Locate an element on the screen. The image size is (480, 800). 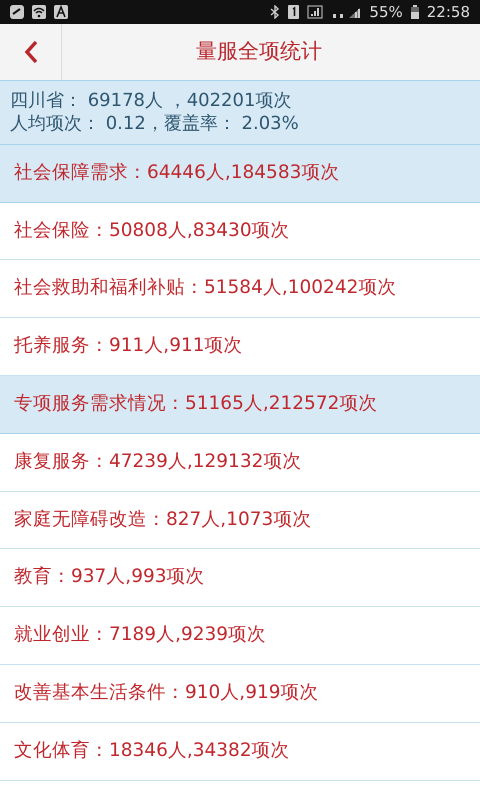
list-item: 就业创业：7189人,9239项次 is located at coordinates (240, 636).